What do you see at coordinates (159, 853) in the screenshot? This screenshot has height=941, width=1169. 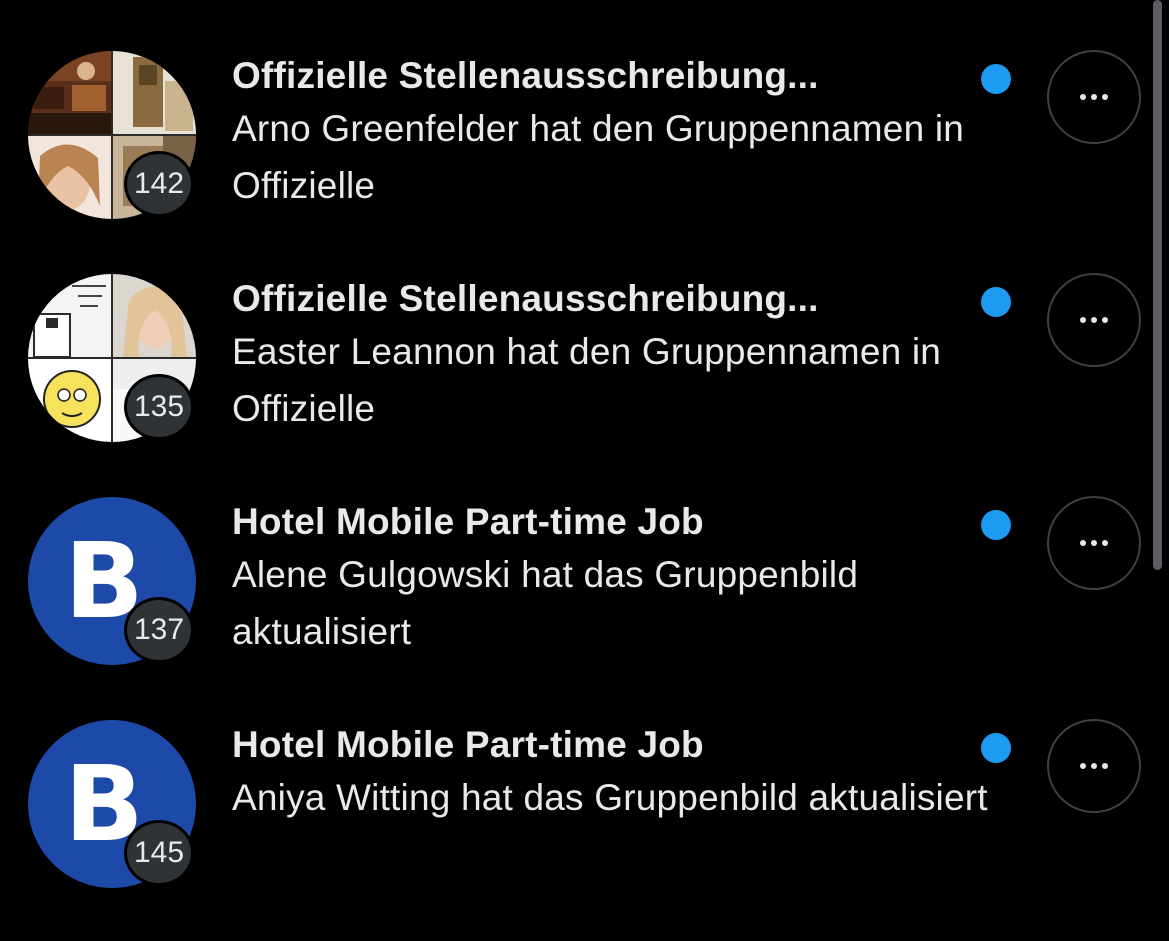 I see `participant-count-badge: 145` at bounding box center [159, 853].